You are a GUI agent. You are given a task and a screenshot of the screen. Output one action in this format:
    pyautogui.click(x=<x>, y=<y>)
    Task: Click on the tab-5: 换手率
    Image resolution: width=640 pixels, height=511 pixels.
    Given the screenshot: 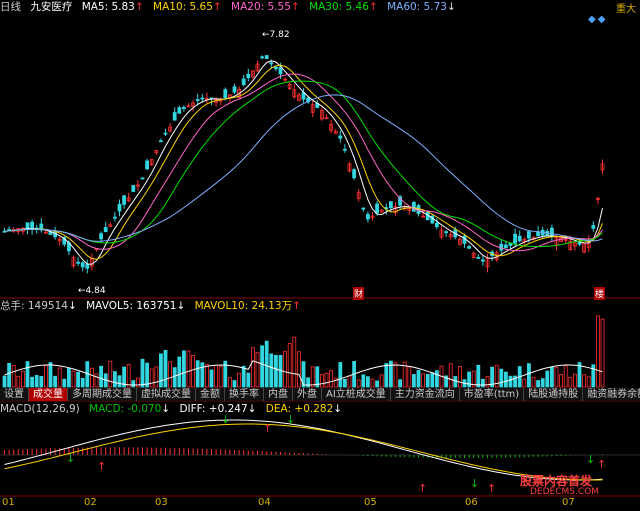 What is the action you would take?
    pyautogui.click(x=244, y=394)
    